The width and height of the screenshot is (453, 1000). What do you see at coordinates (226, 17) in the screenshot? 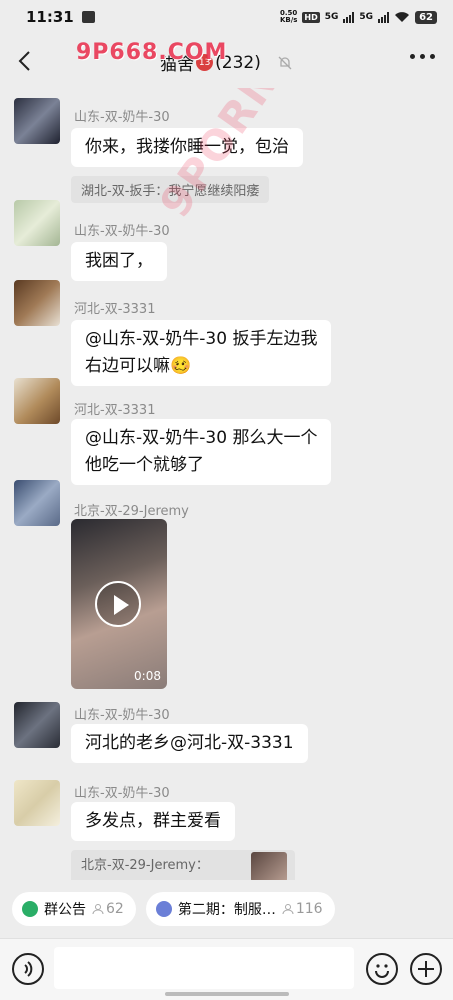
I see `status-bar: 11:31 0.50 KB/s HD 5G 5G 62` at bounding box center [226, 17].